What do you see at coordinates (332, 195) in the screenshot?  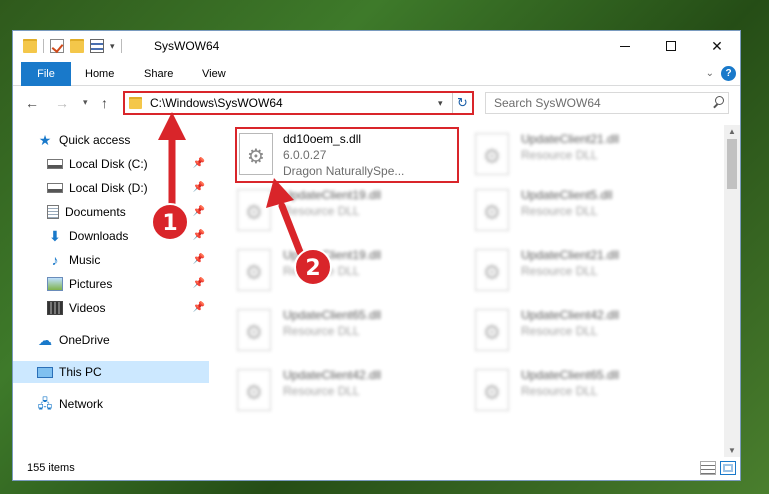 I see `file-name: UpdateClient19.dll` at bounding box center [332, 195].